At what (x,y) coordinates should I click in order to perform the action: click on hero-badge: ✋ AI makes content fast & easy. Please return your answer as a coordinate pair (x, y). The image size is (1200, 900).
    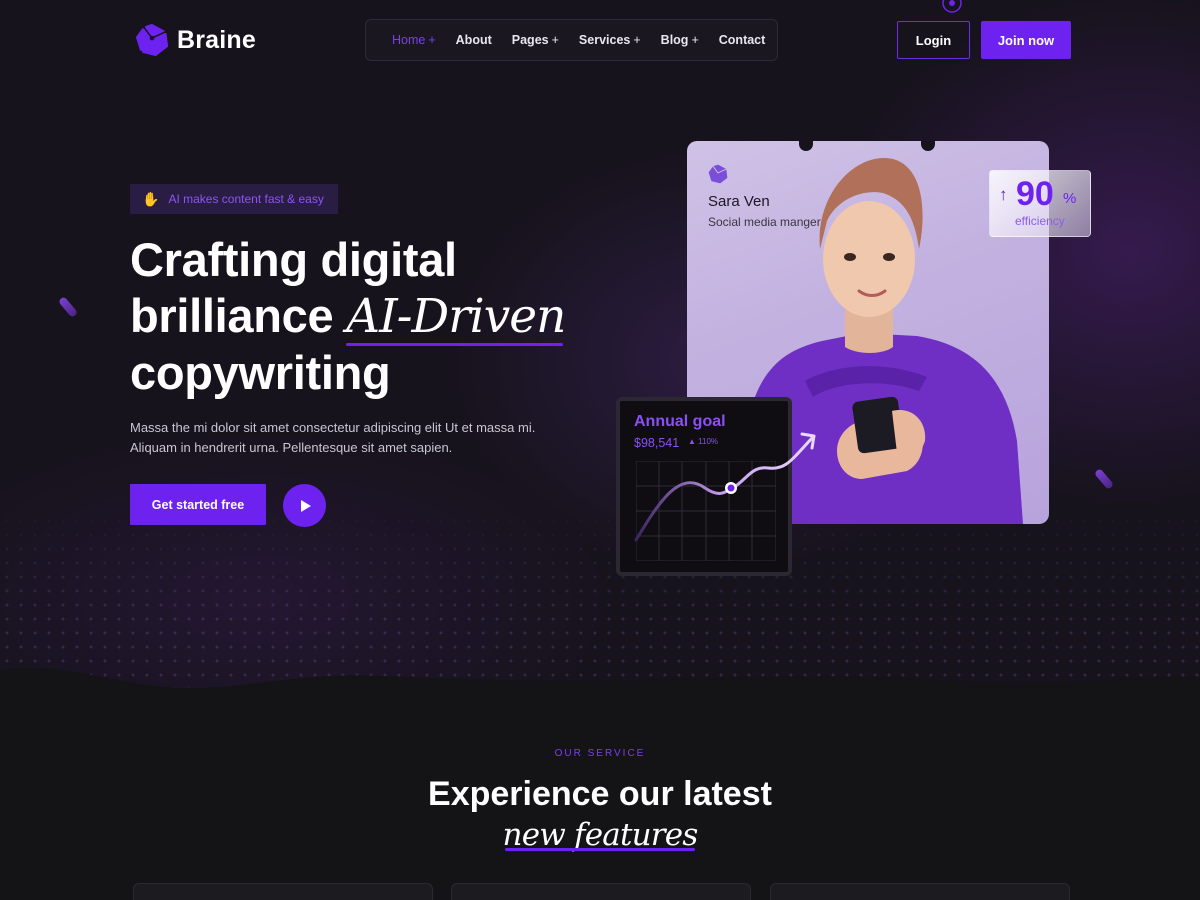
    Looking at the image, I should click on (234, 199).